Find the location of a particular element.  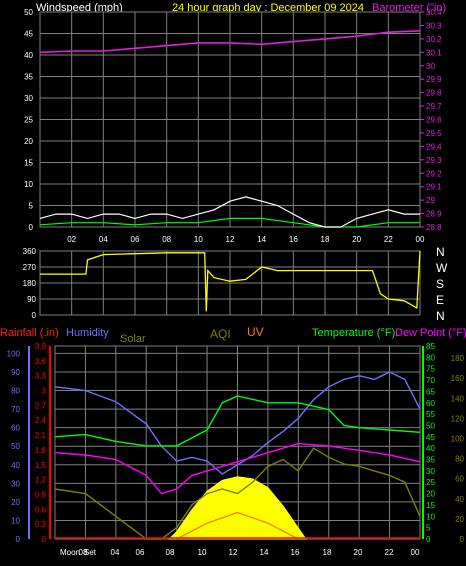

windspeed-ticks: 0 5 10 15 20 25 30 35 40 45 50 is located at coordinates (28, 120).